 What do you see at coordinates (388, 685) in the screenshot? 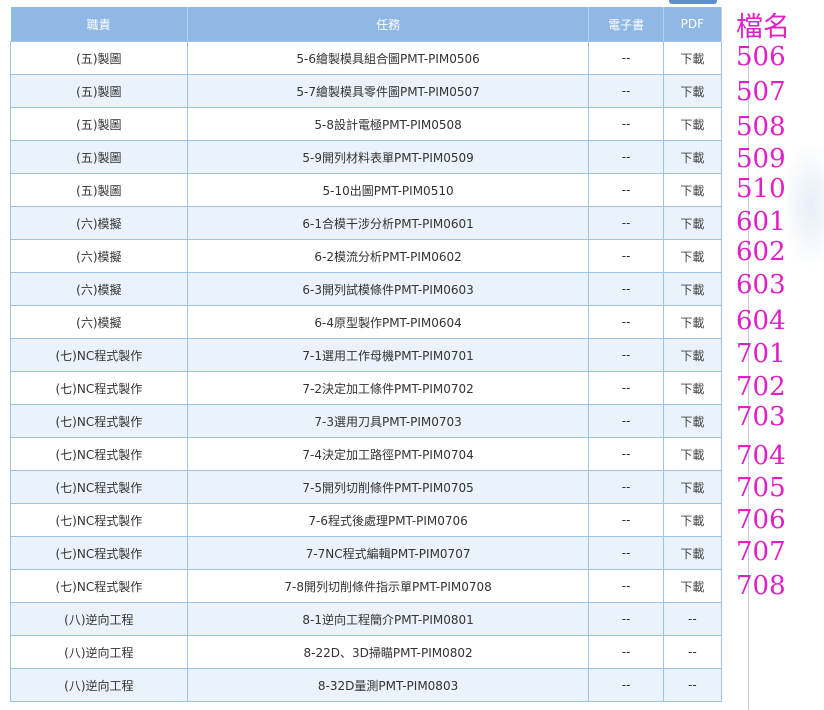
I see `task-cell: 8-32D量測PMT-PIM0803` at bounding box center [388, 685].